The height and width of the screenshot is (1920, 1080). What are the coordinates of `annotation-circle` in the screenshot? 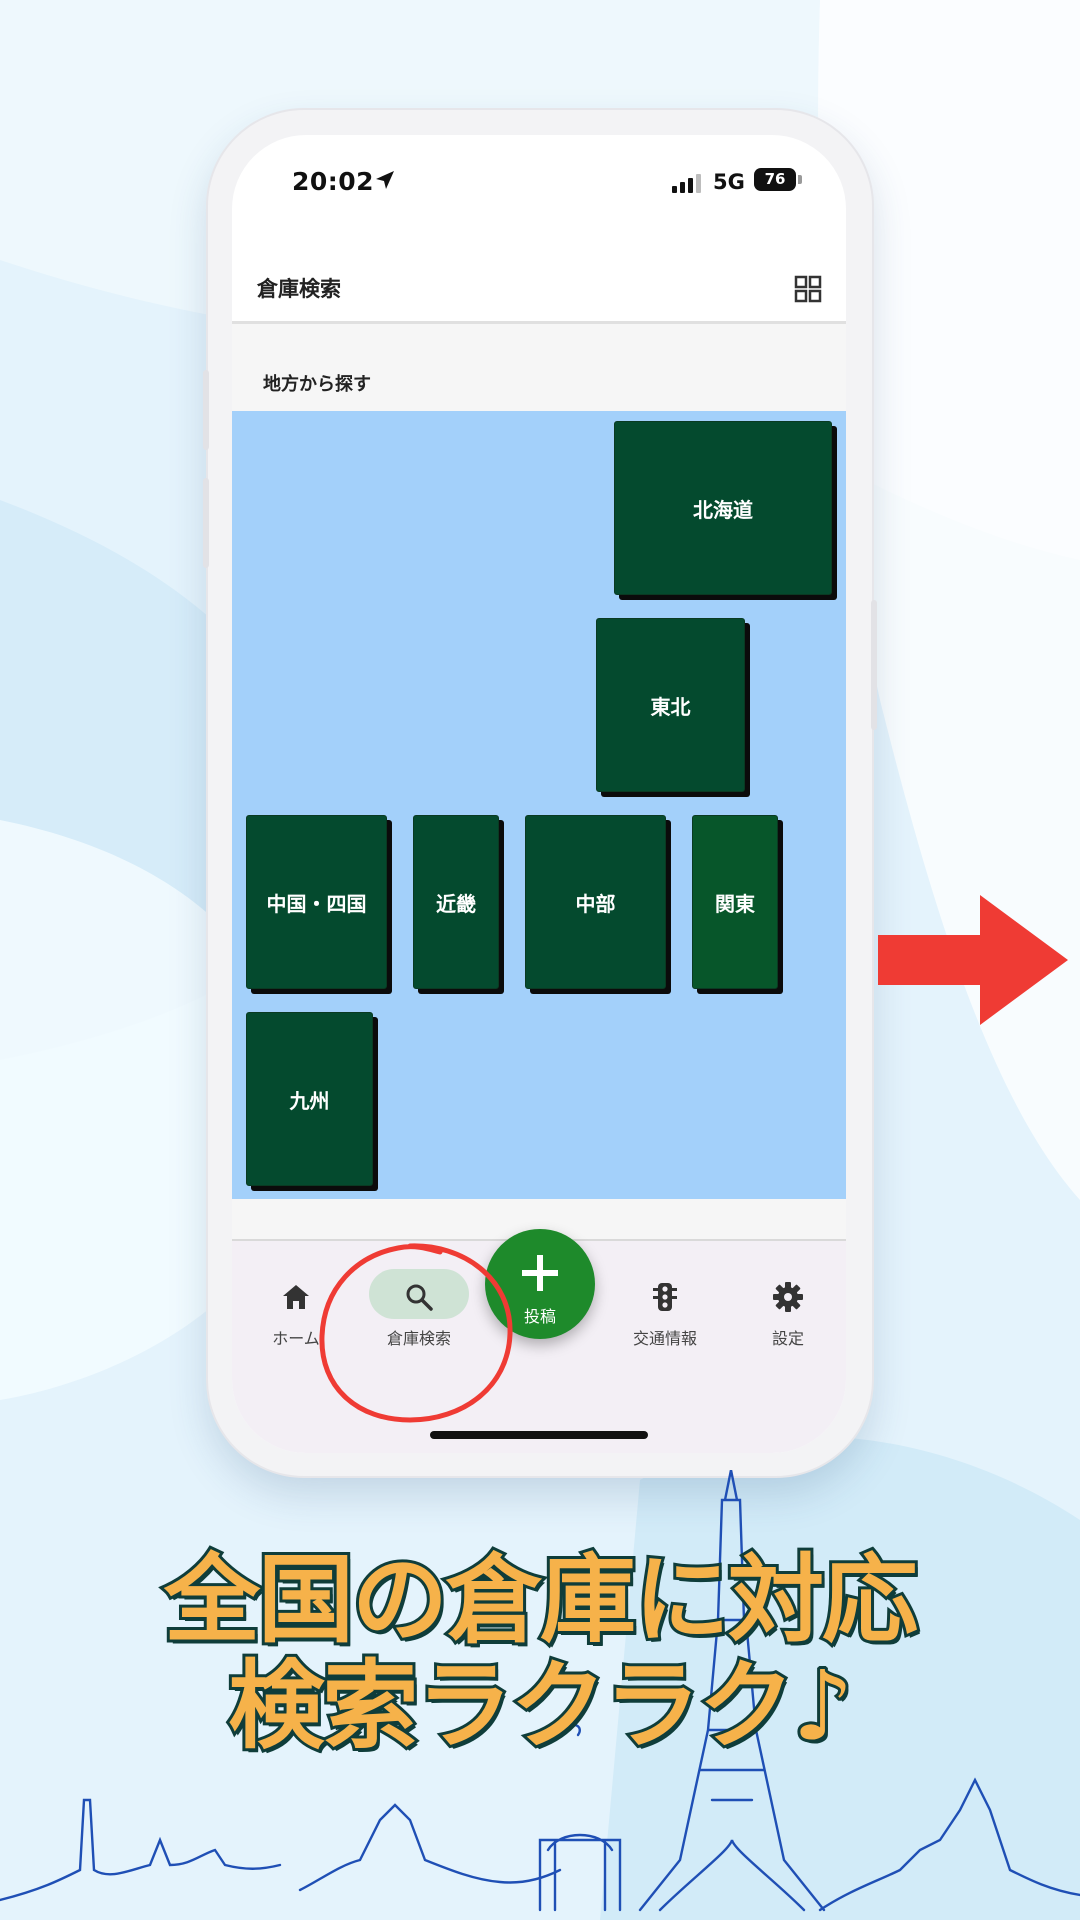 It's located at (416, 1333).